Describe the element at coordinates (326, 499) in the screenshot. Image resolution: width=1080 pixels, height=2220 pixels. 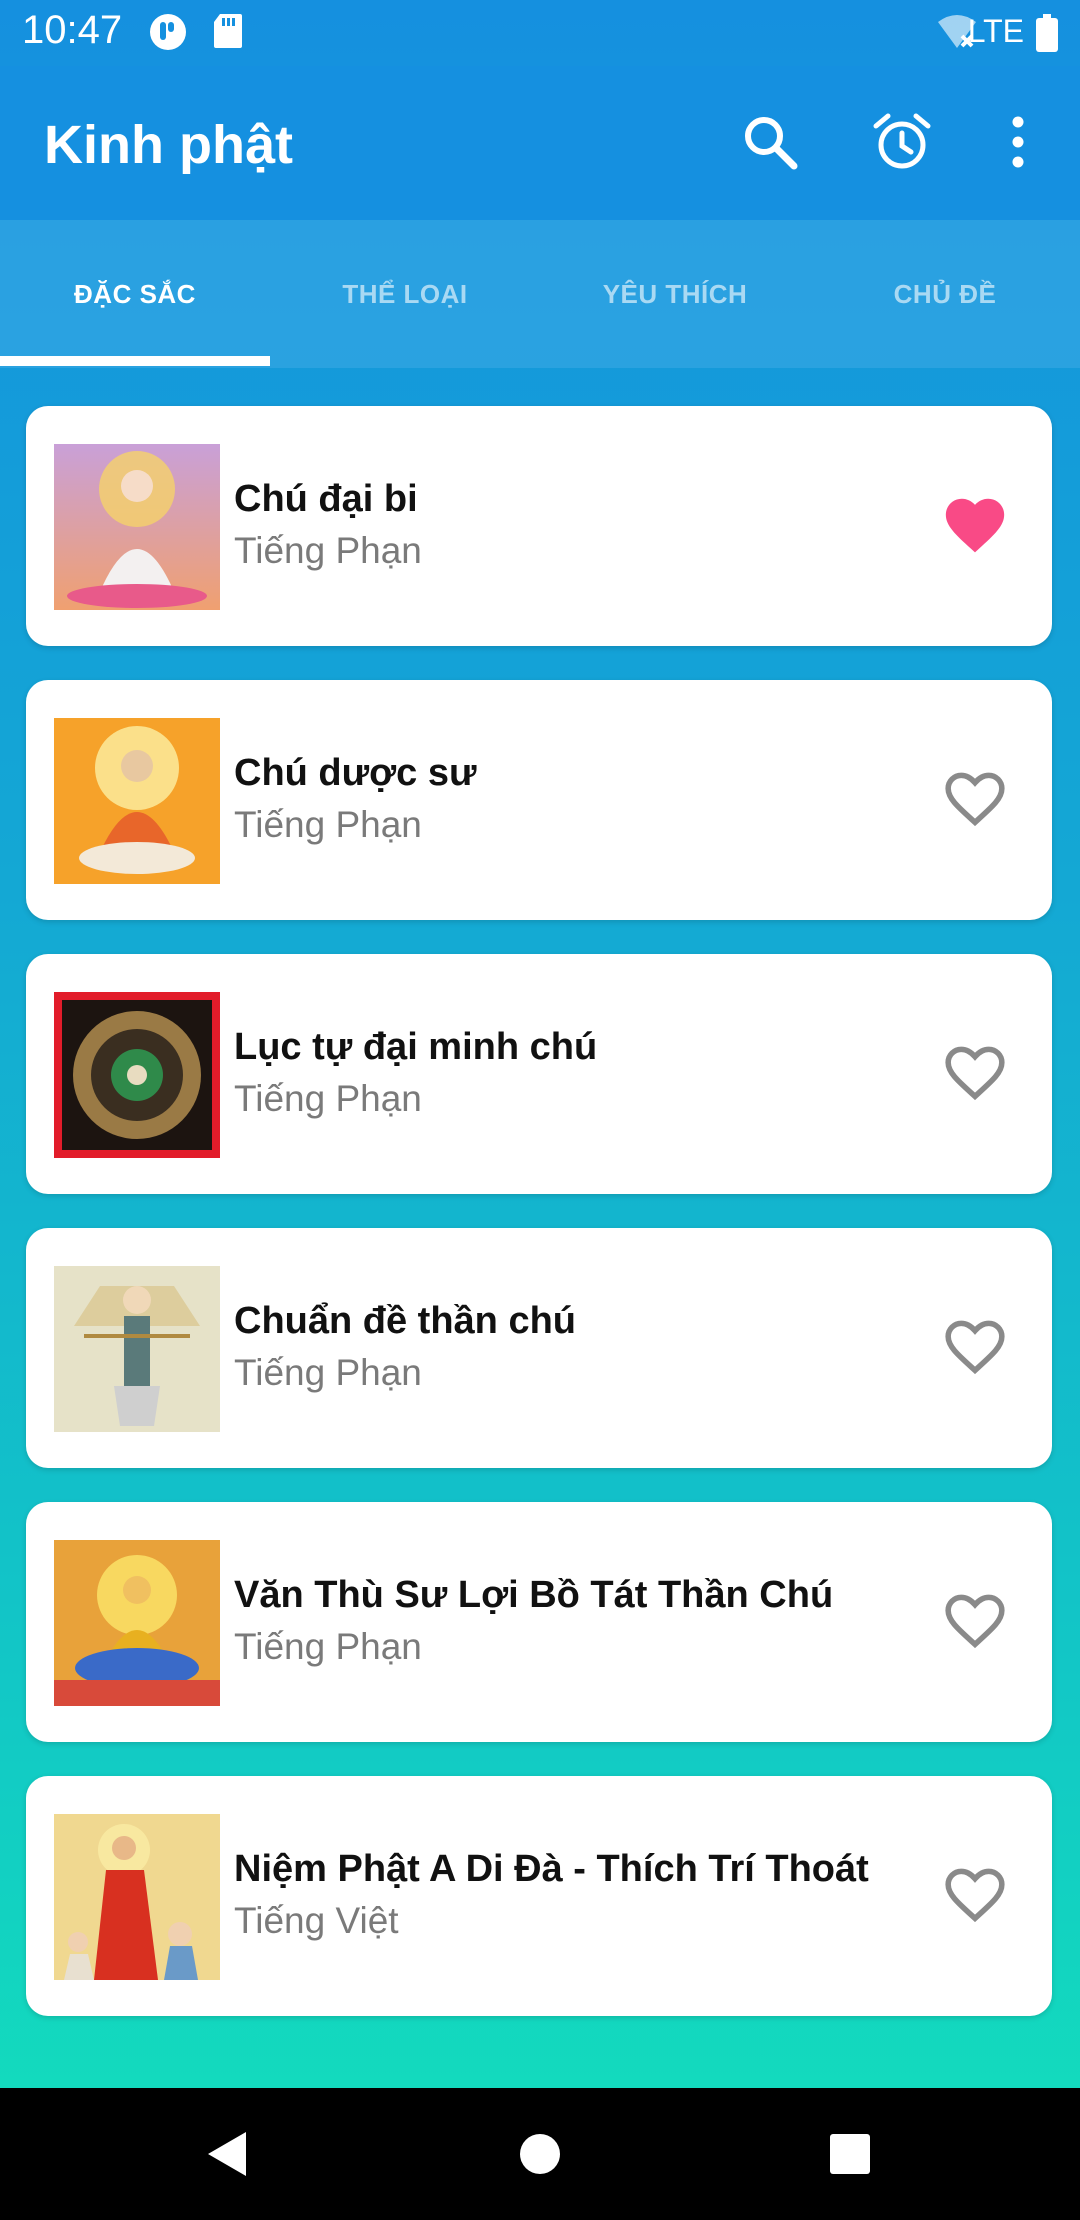
I see `item-title: Chú đại bi` at that location.